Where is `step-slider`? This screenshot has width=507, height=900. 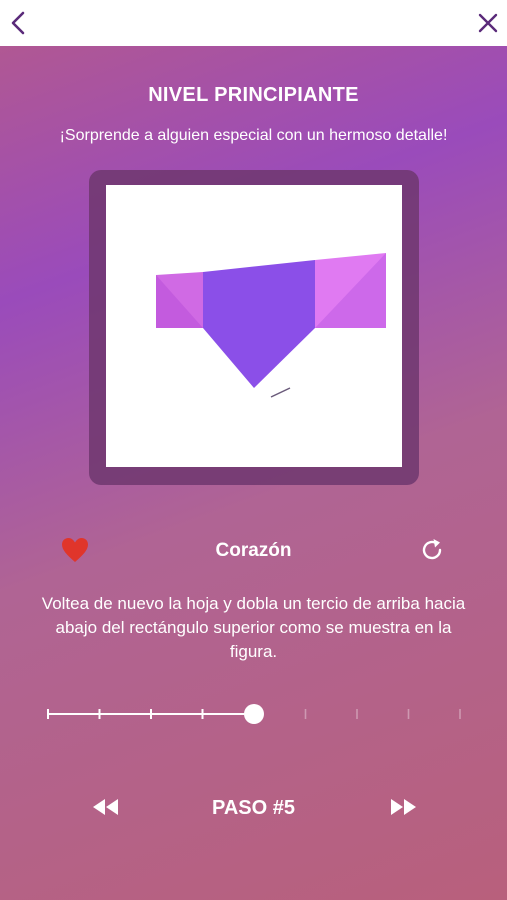 step-slider is located at coordinates (255, 713).